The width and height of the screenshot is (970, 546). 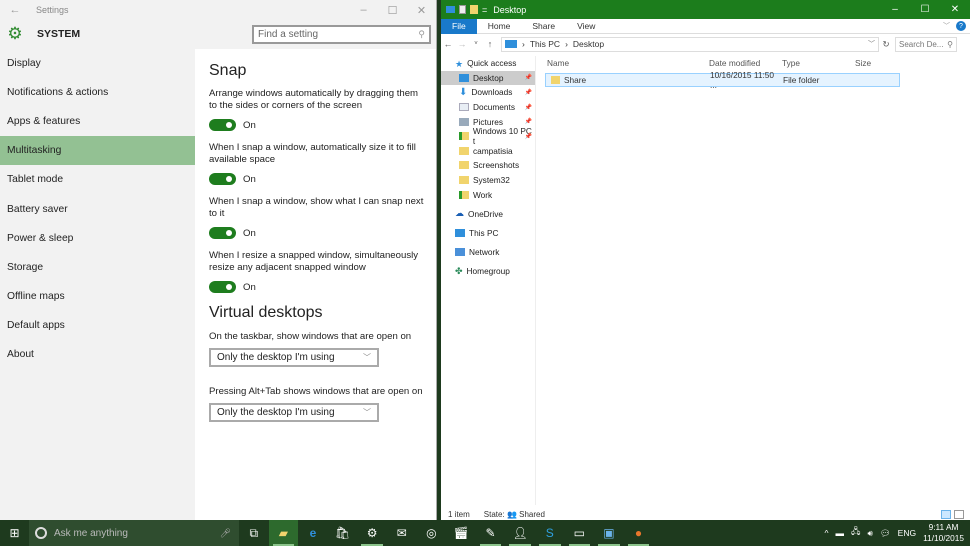 What do you see at coordinates (943, 533) in the screenshot?
I see `clock: 9:11 AM 11/10/2015` at bounding box center [943, 533].